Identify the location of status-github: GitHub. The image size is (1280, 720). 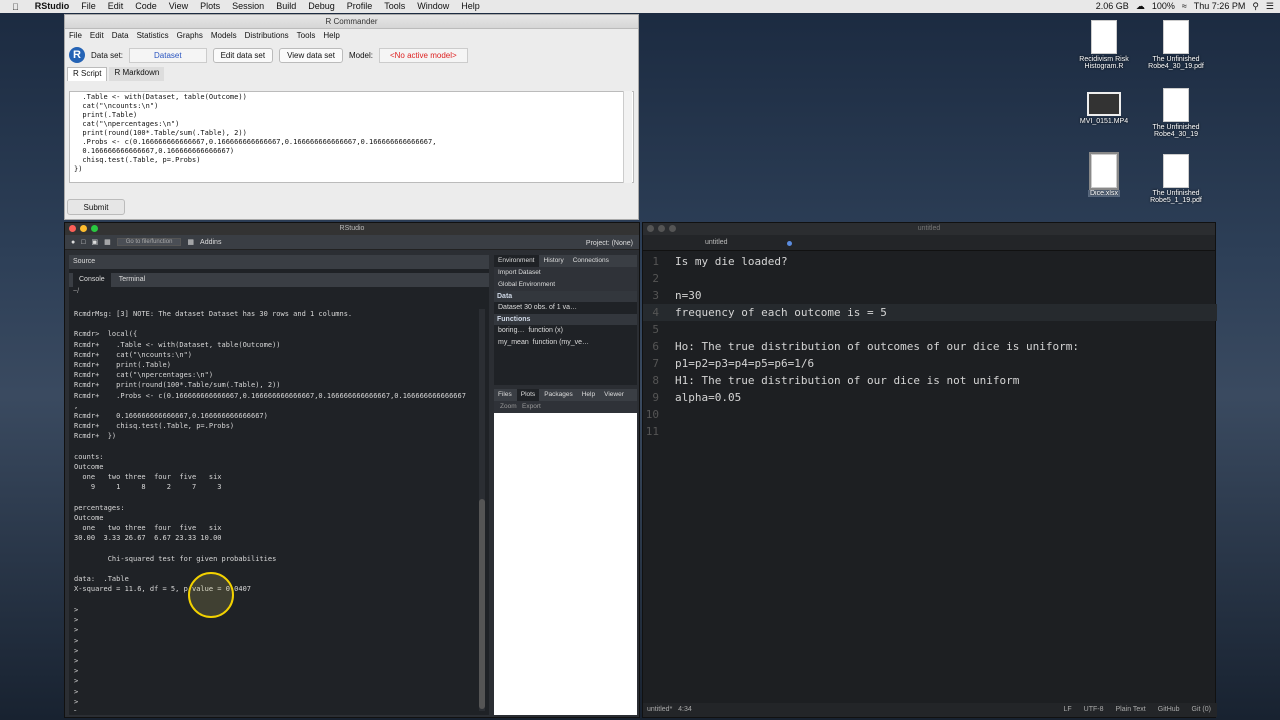
(1169, 710).